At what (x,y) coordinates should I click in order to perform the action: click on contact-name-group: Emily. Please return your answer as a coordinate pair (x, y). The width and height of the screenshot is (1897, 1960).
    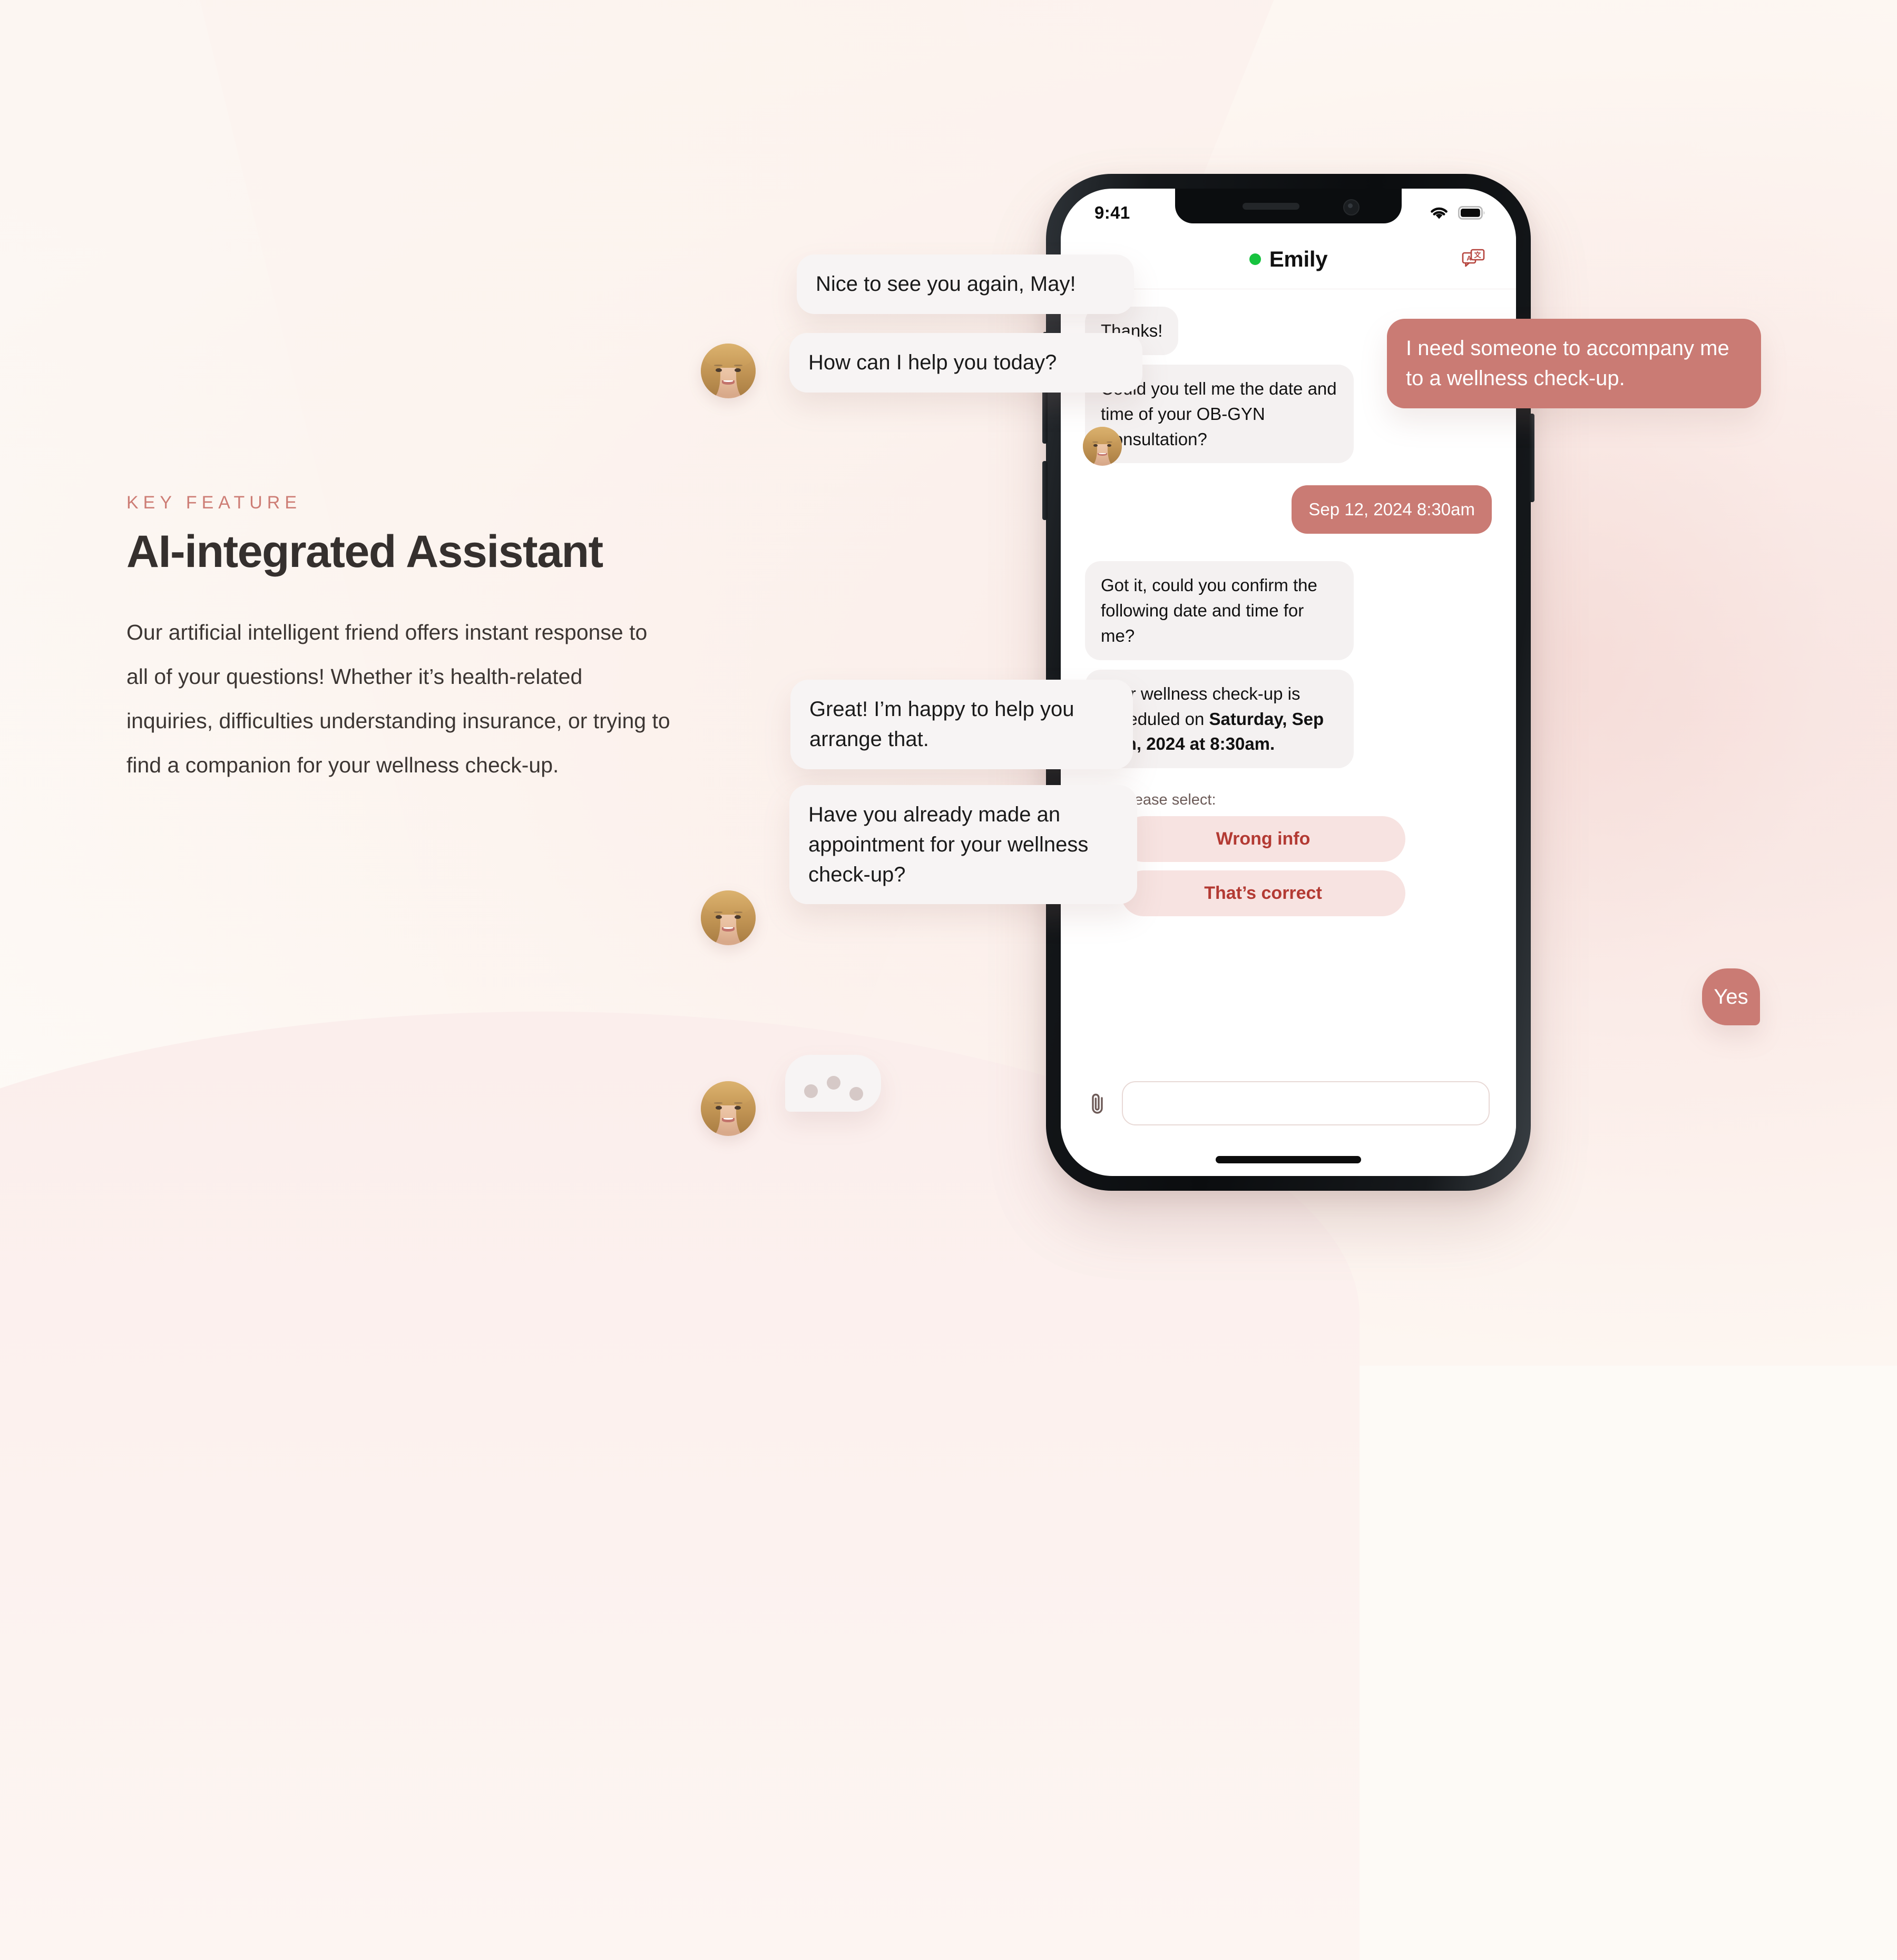
    Looking at the image, I should click on (1288, 259).